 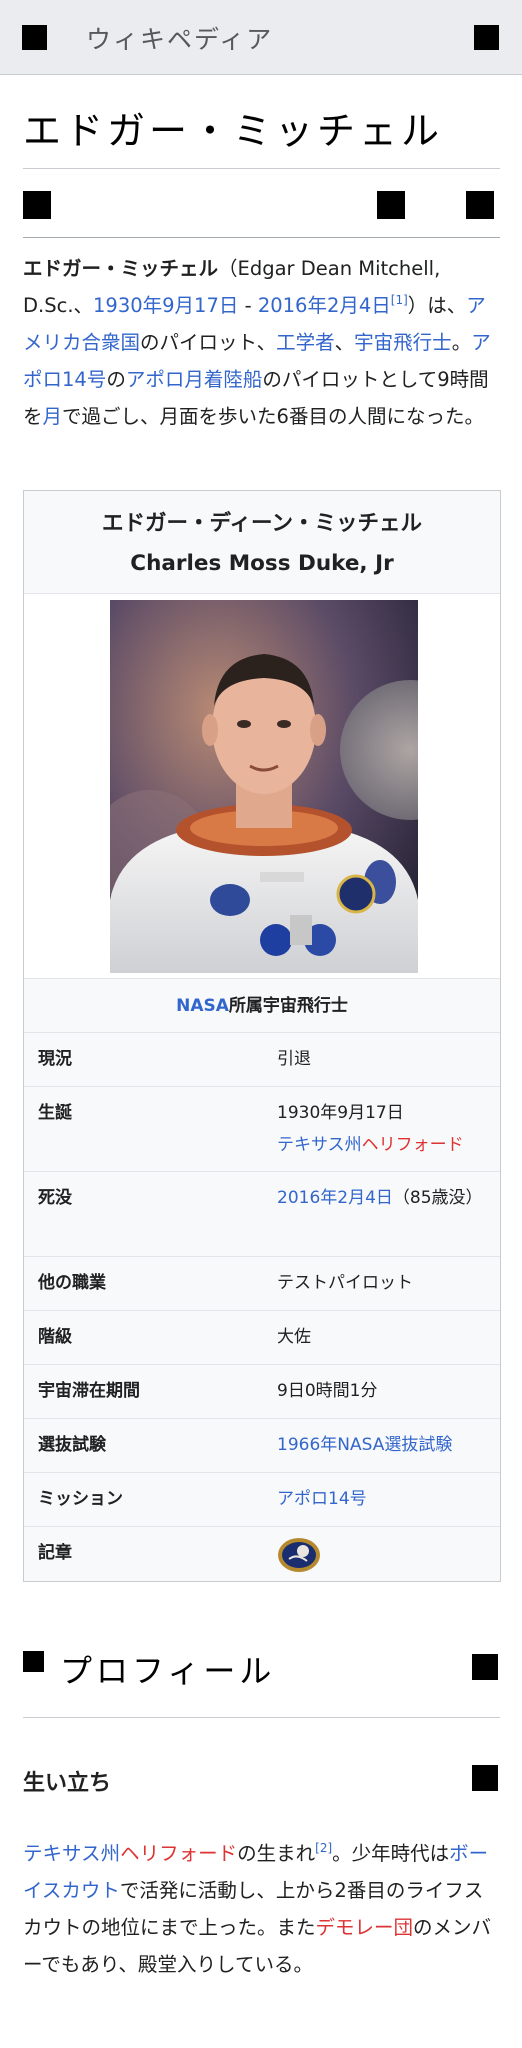 I want to click on row-label: 階級, so click(x=55, y=1337).